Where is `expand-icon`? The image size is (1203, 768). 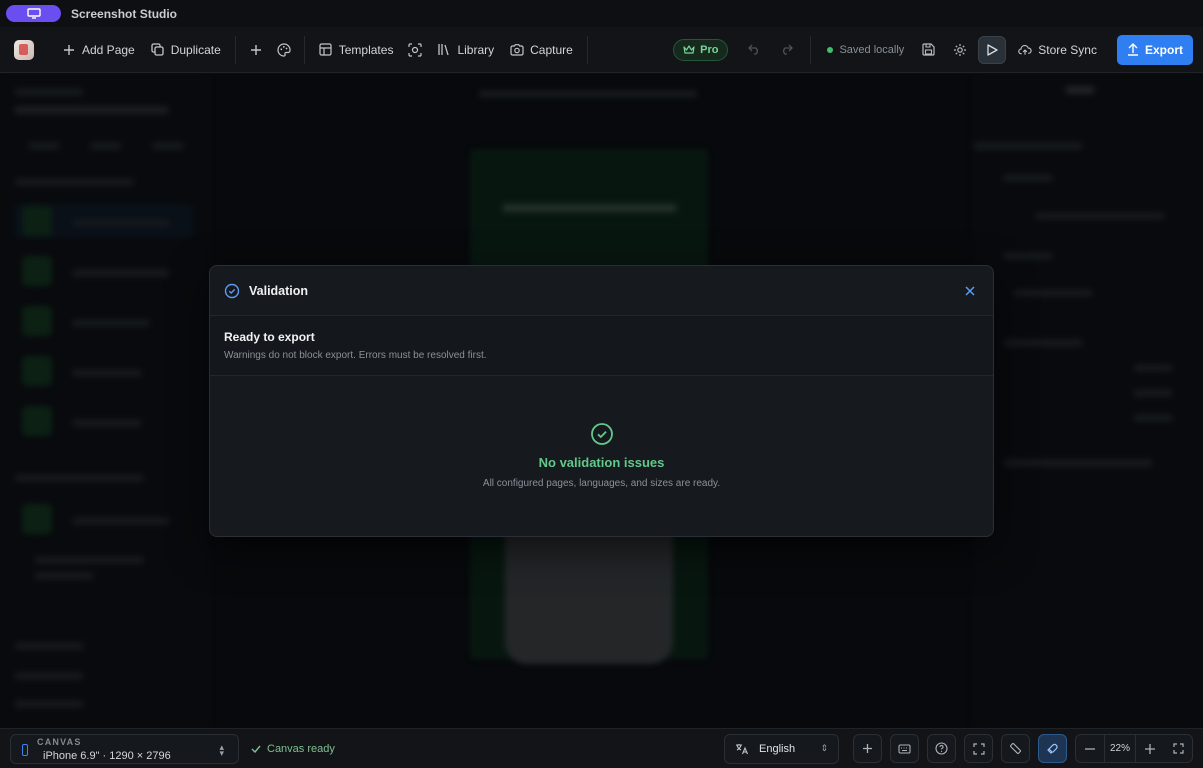 expand-icon is located at coordinates (978, 748).